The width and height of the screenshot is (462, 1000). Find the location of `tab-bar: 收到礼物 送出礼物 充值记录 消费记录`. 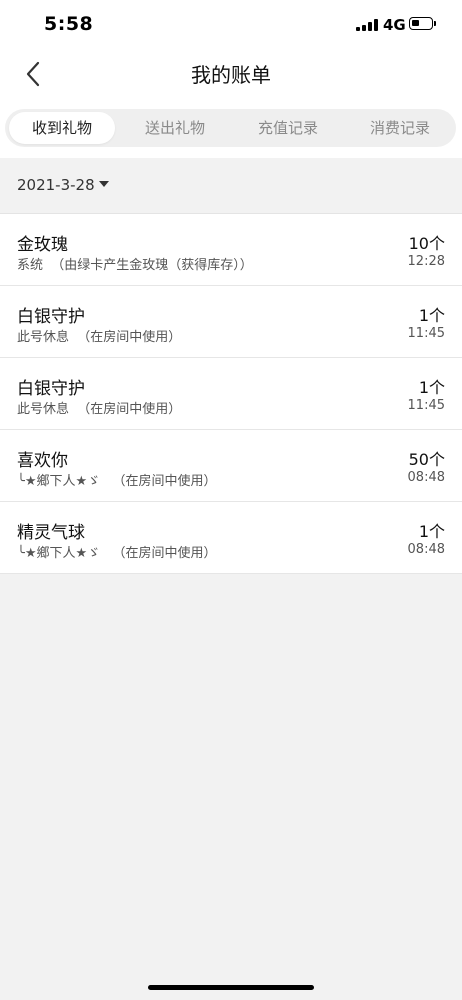

tab-bar: 收到礼物 送出礼物 充值记录 消费记录 is located at coordinates (230, 128).